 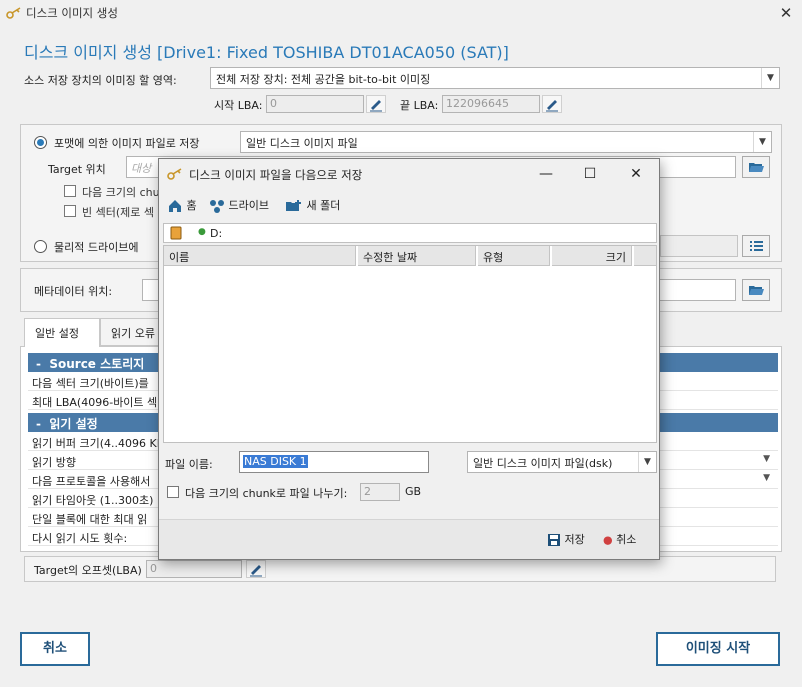 What do you see at coordinates (506, 142) in the screenshot?
I see `file-format-select: 일반 디스크 이미지 파일 ▼` at bounding box center [506, 142].